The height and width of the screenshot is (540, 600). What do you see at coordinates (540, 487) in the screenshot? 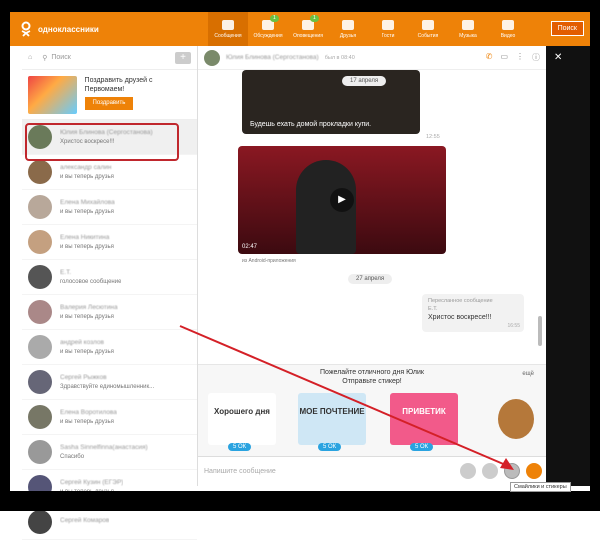
I see `tooltip: Смайлики и стикеры` at bounding box center [540, 487].